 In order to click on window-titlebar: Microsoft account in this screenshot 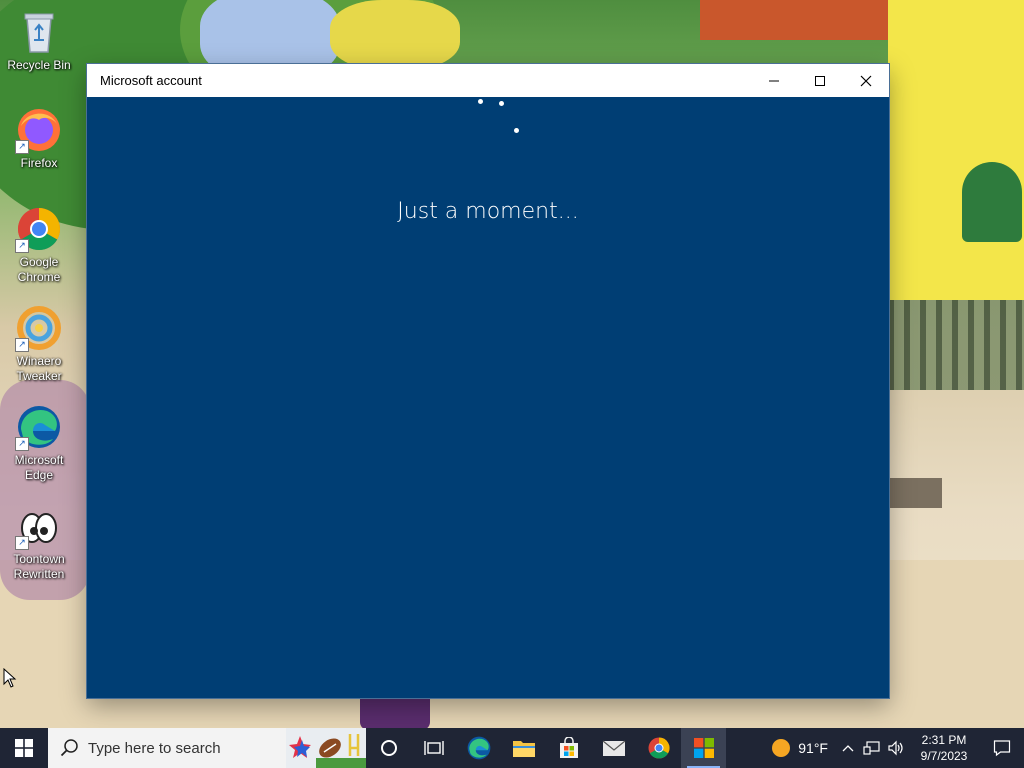, I will do `click(488, 80)`.